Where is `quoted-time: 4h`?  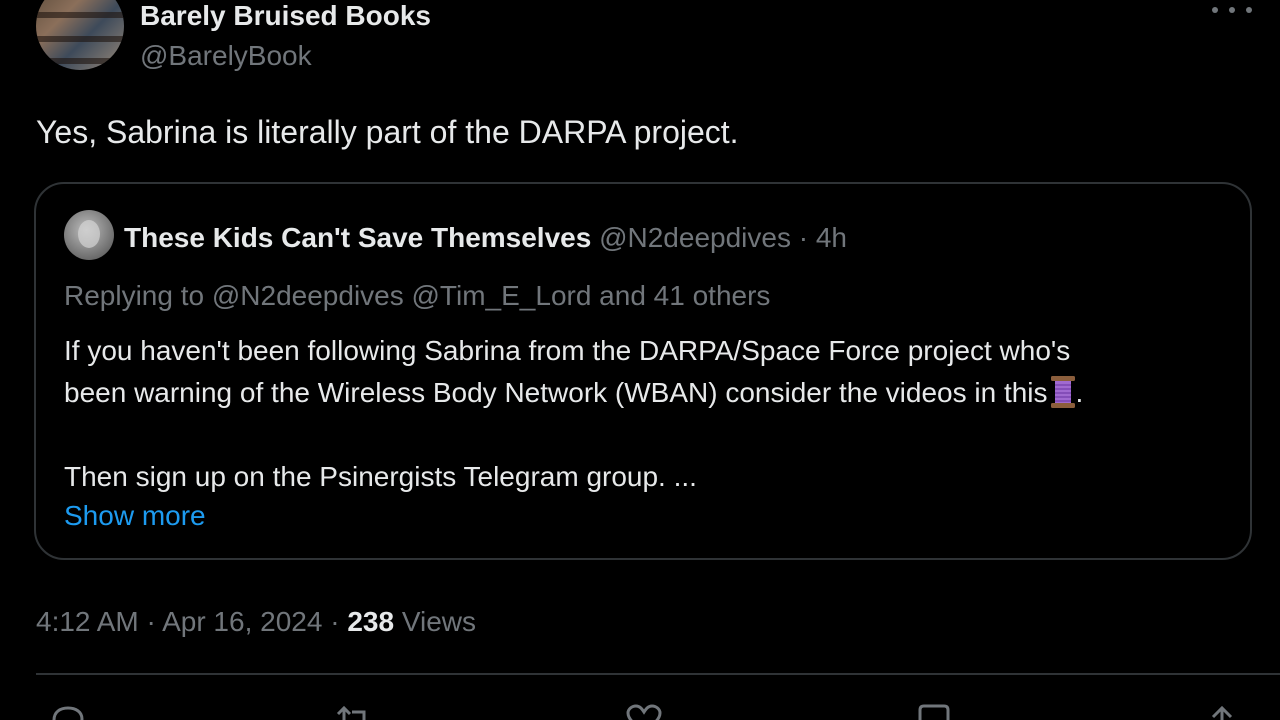
quoted-time: 4h is located at coordinates (831, 237).